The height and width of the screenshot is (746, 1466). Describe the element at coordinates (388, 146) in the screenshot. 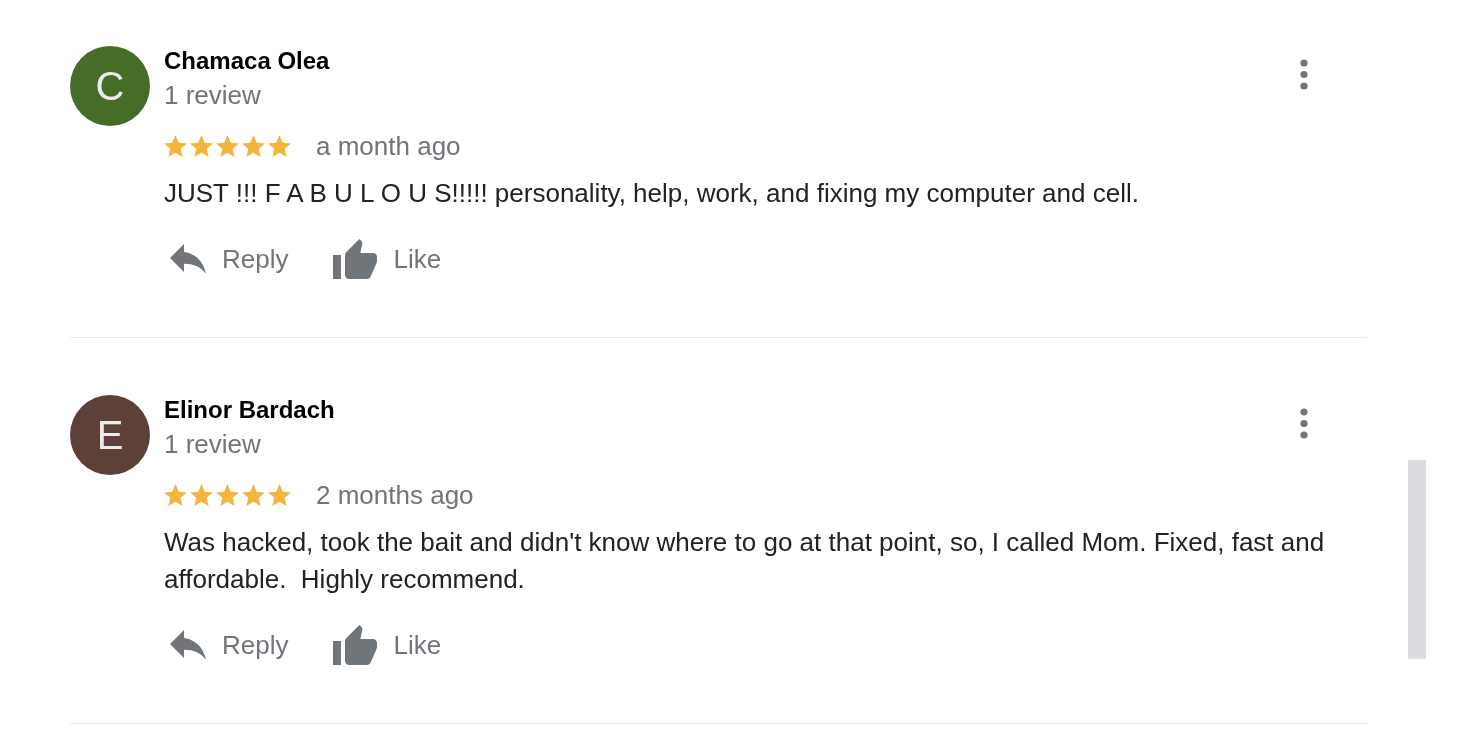

I see `review-time: a month ago` at that location.